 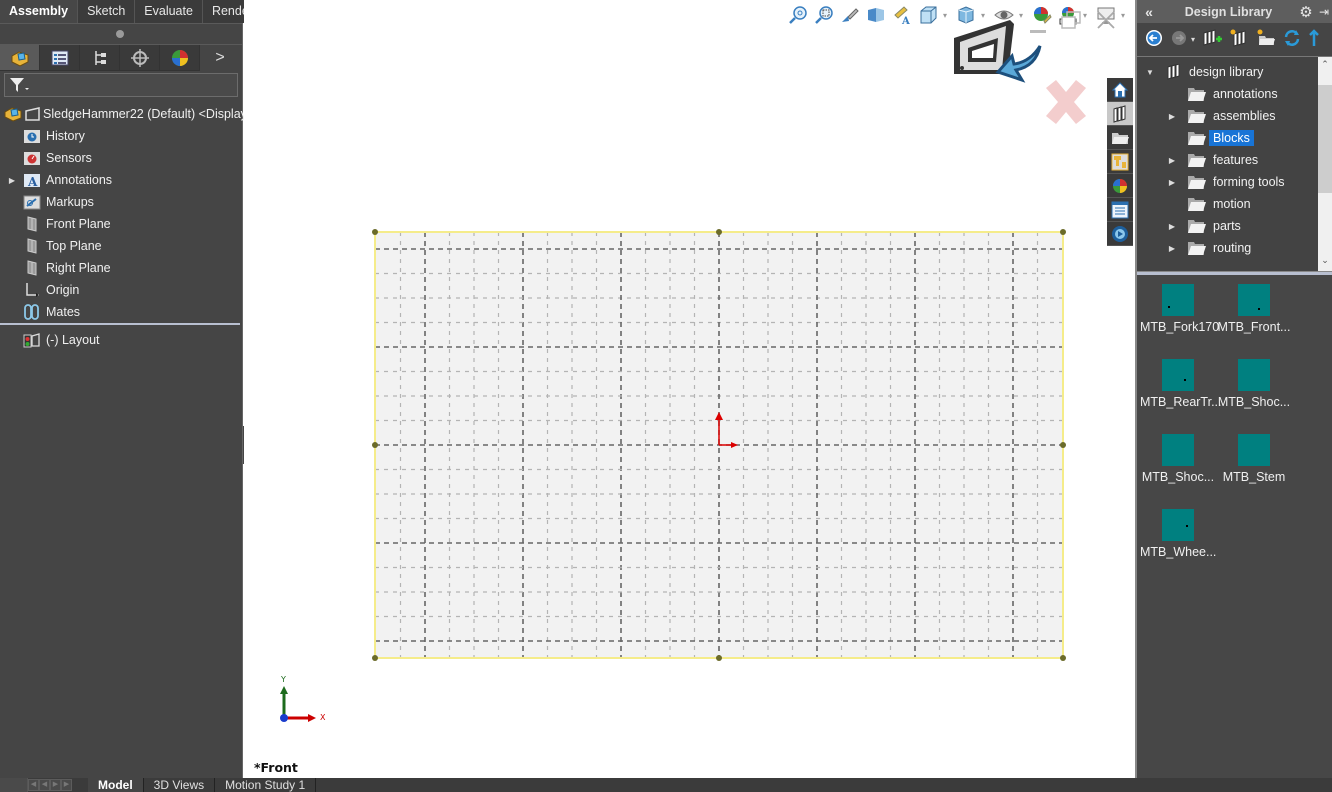 I want to click on displaymanager-tab, so click(x=180, y=58).